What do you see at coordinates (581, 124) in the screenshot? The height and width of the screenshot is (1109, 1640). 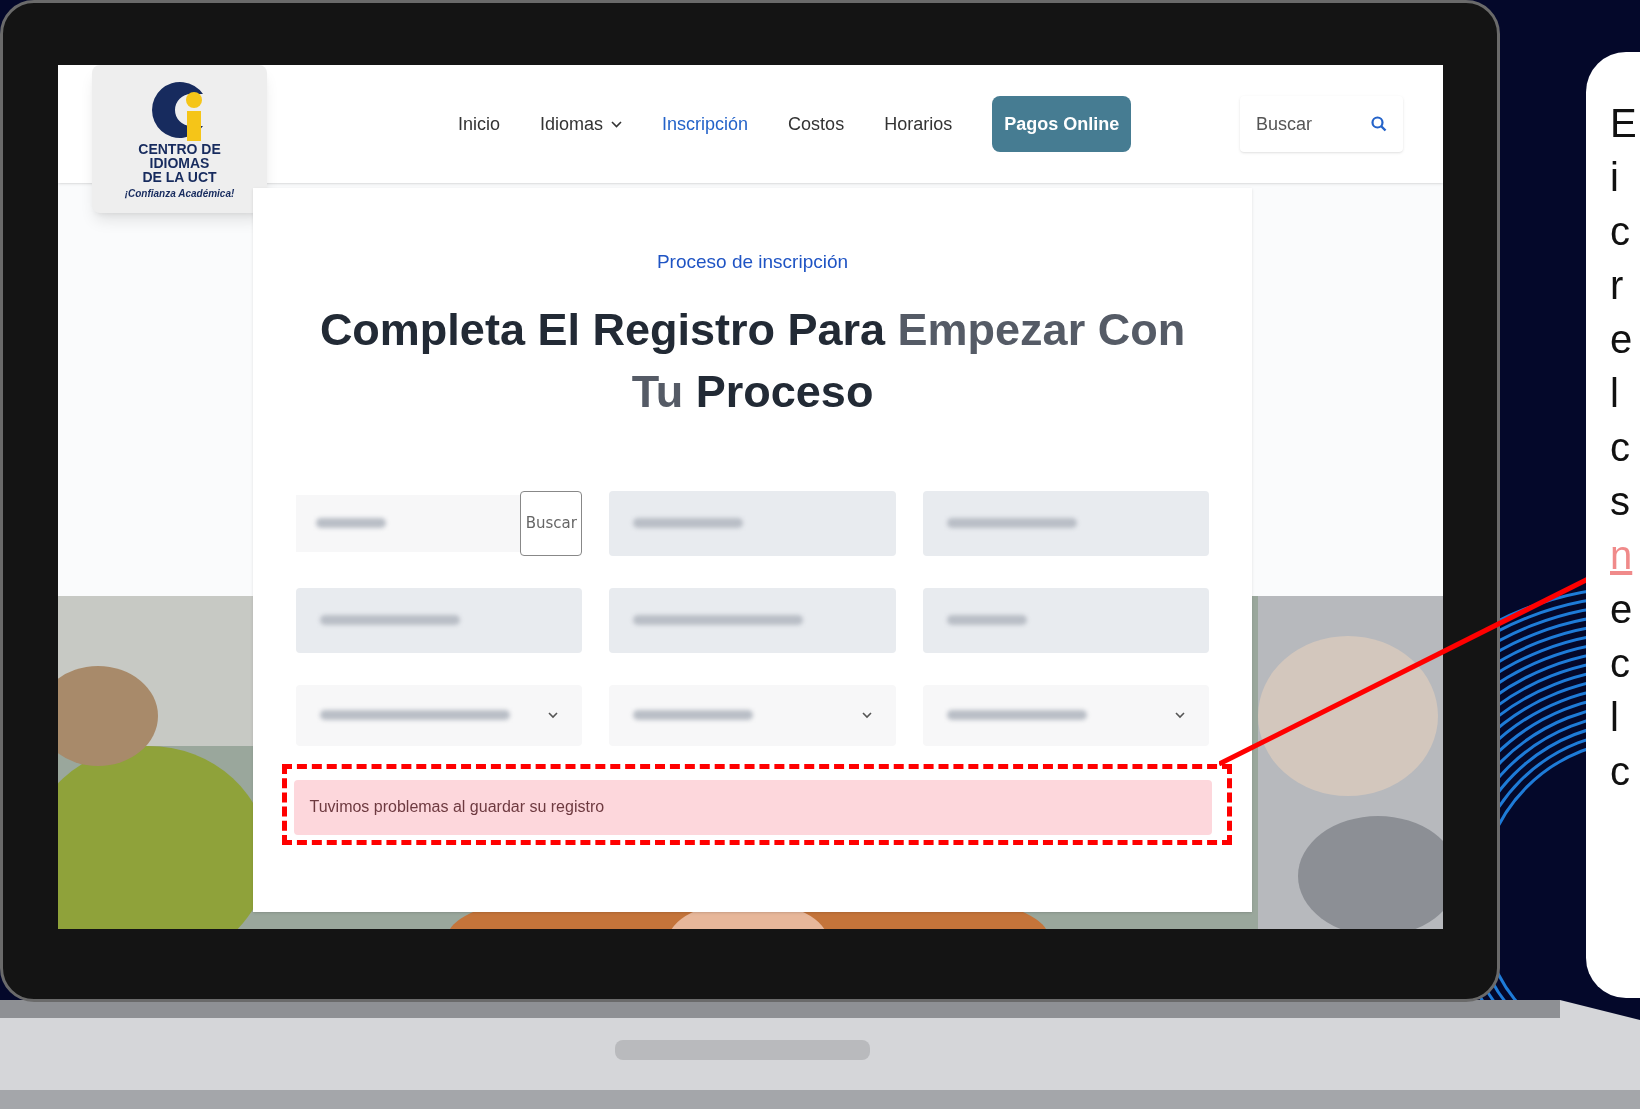 I see `nav-link: Idiomas` at bounding box center [581, 124].